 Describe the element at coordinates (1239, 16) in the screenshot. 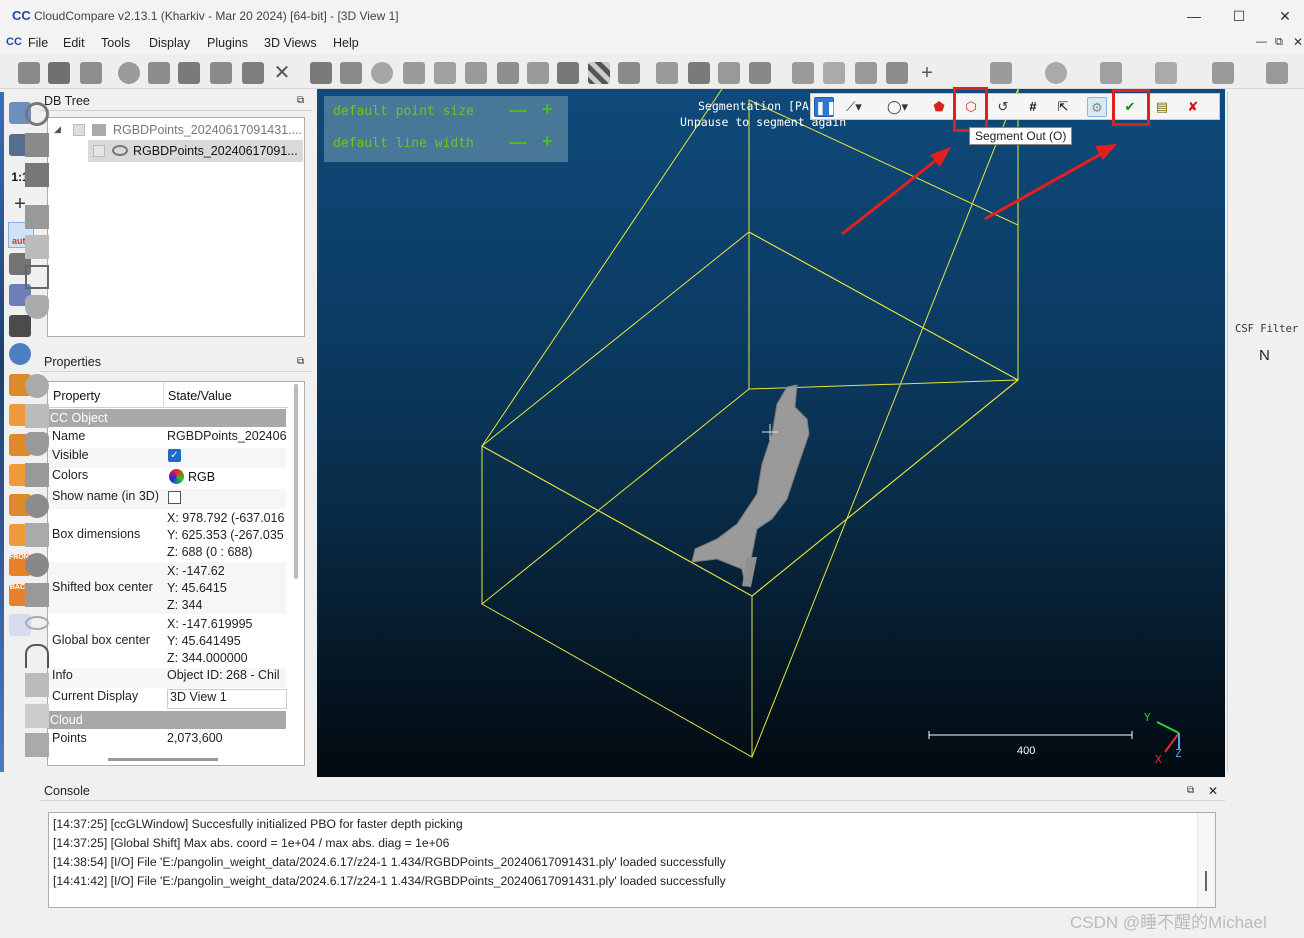

I see `maximize-button: ☐` at that location.